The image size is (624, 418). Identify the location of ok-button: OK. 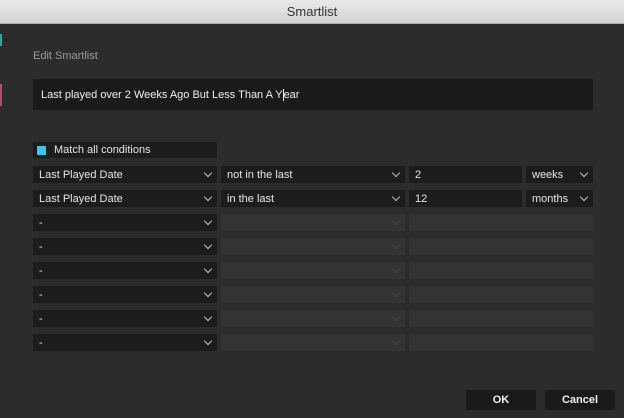
(501, 400).